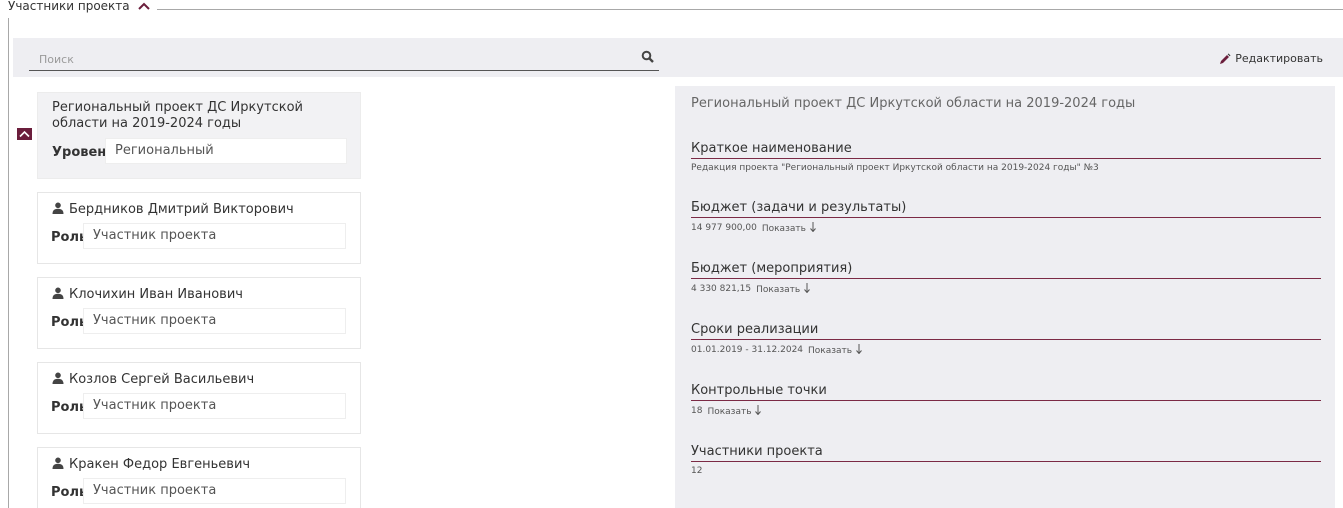  I want to click on detail-label: Контрольные точки, so click(1006, 392).